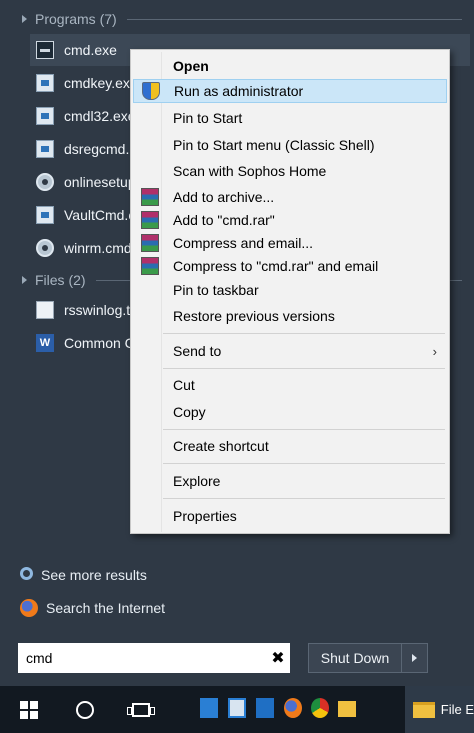 The width and height of the screenshot is (474, 733). What do you see at coordinates (290, 481) in the screenshot?
I see `menu-item-explore: Explore` at bounding box center [290, 481].